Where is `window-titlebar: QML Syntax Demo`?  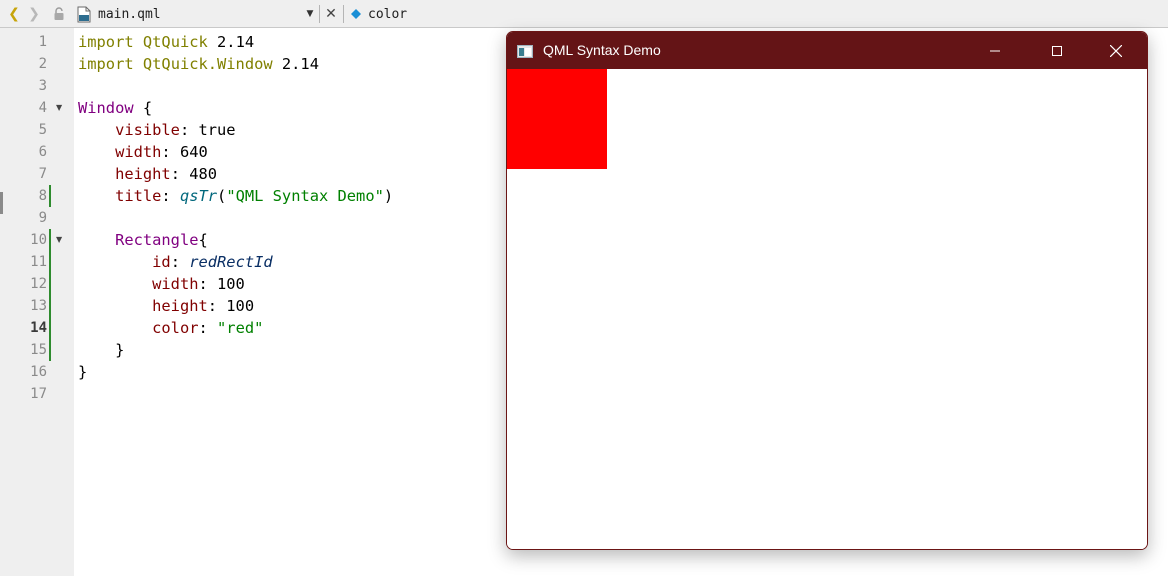
window-titlebar: QML Syntax Demo is located at coordinates (827, 50).